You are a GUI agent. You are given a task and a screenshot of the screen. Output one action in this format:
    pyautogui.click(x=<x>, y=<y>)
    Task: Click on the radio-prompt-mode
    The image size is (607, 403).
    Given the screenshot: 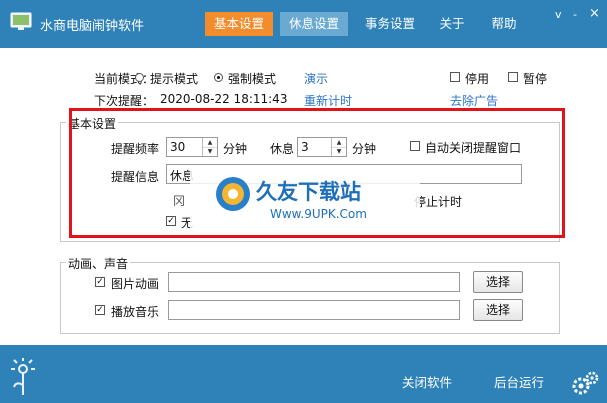 What is the action you would take?
    pyautogui.click(x=139, y=77)
    